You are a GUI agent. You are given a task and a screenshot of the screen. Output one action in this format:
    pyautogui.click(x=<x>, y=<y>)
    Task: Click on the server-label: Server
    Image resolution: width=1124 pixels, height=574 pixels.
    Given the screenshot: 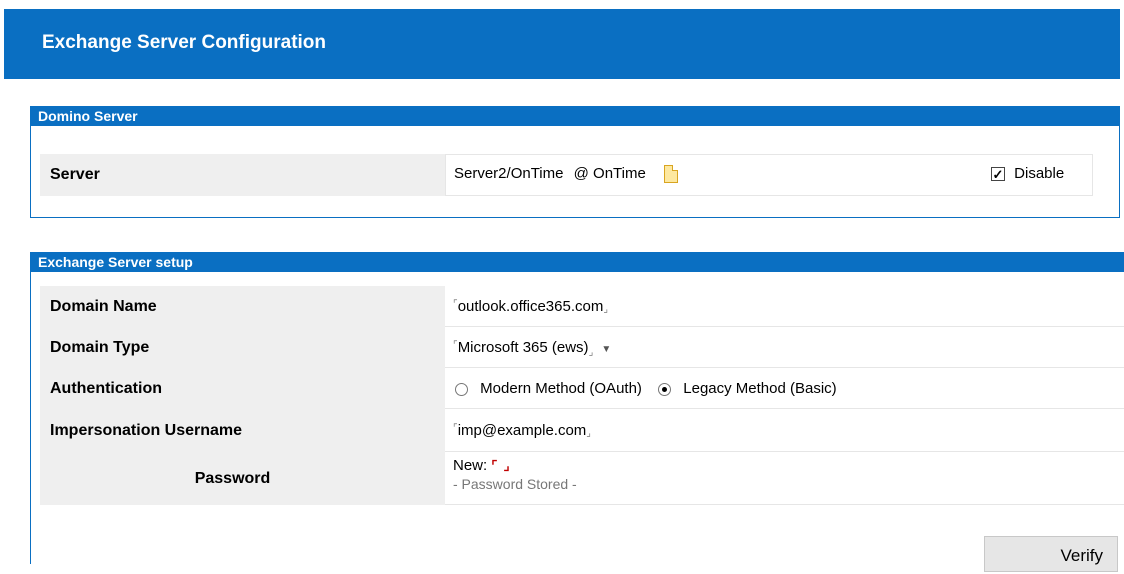 What is the action you would take?
    pyautogui.click(x=75, y=174)
    